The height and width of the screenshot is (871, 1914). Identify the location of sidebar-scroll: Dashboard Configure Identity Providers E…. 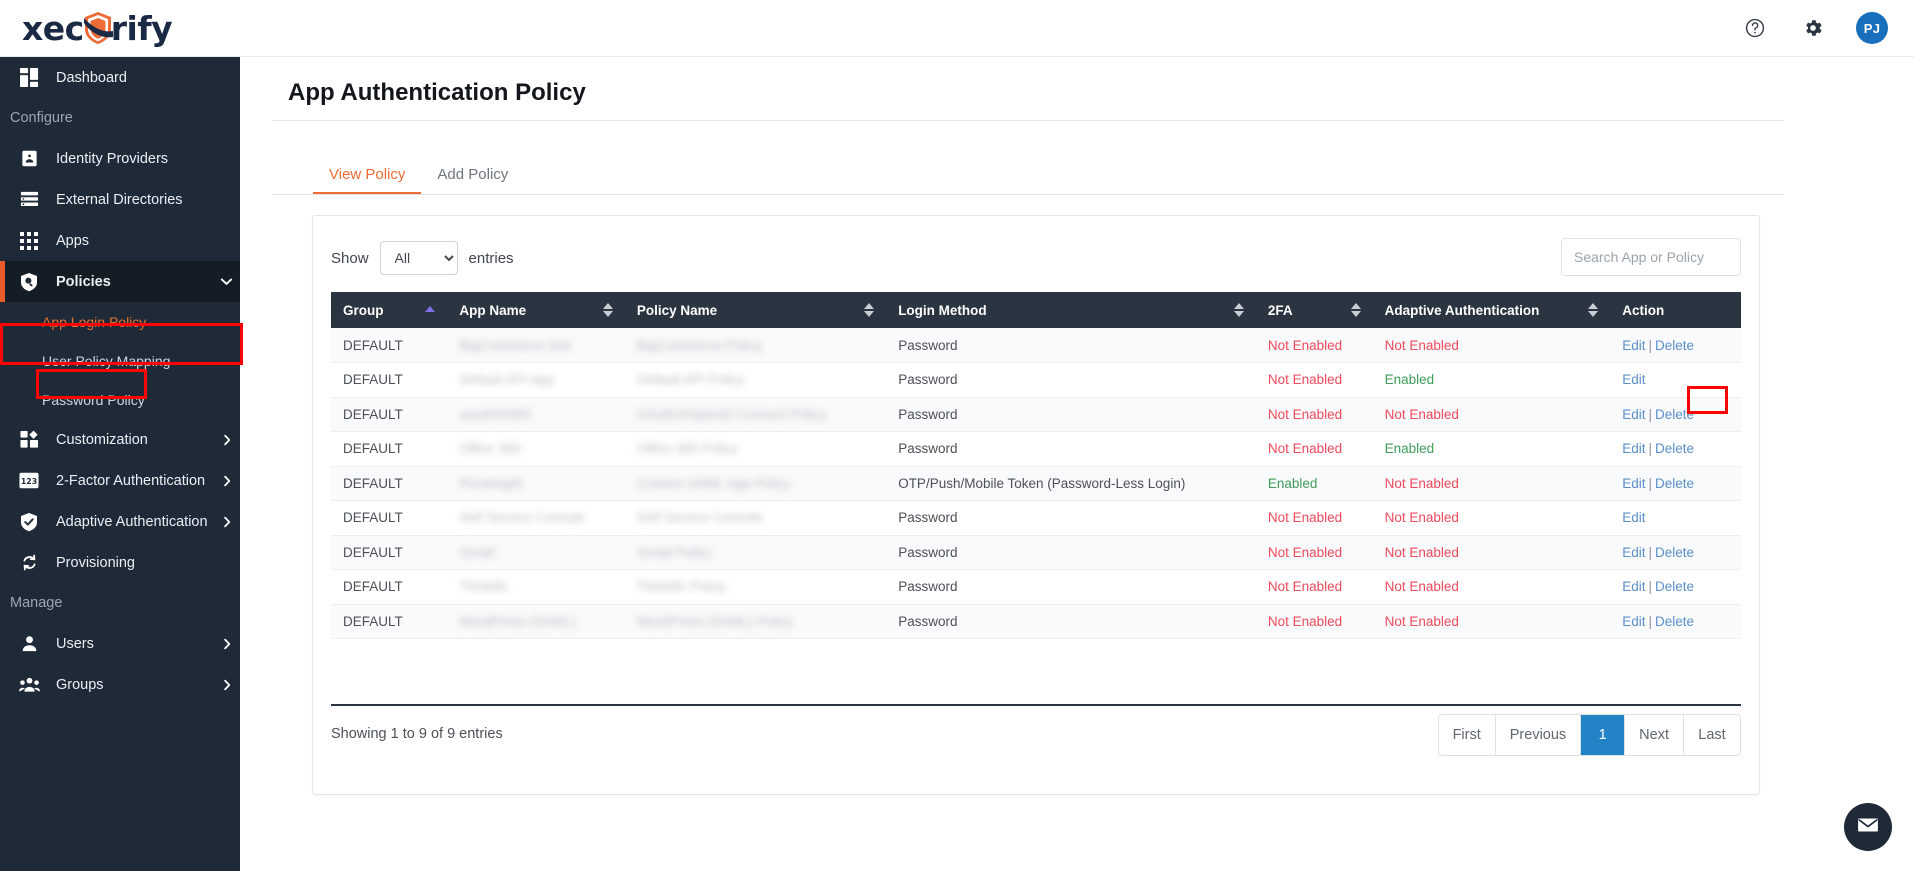
(120, 464).